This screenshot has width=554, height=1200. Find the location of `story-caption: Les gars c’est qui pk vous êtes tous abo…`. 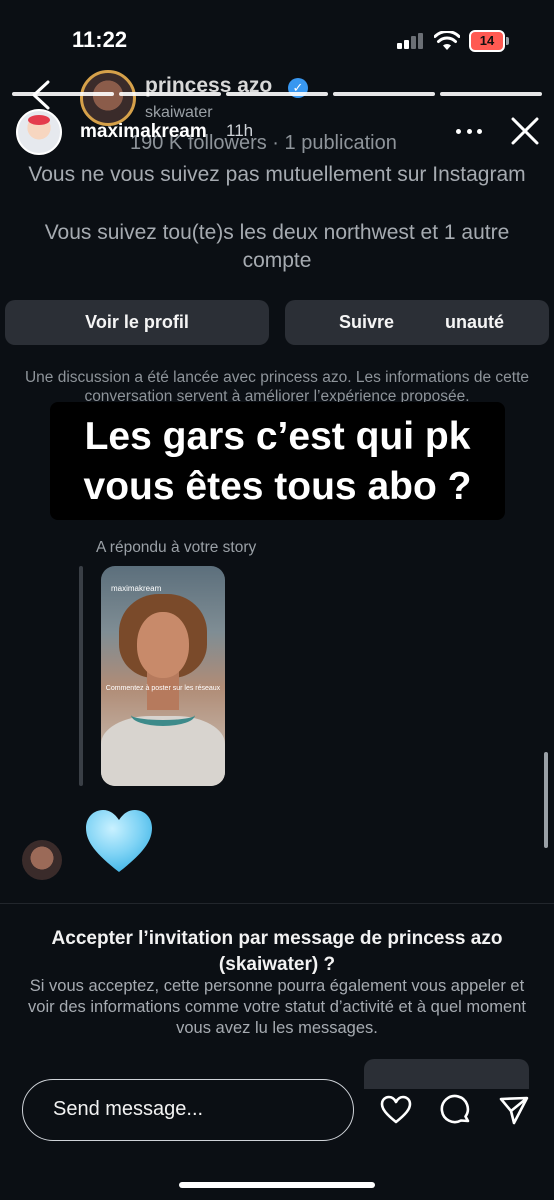

story-caption: Les gars c’est qui pk vous êtes tous abo… is located at coordinates (277, 461).